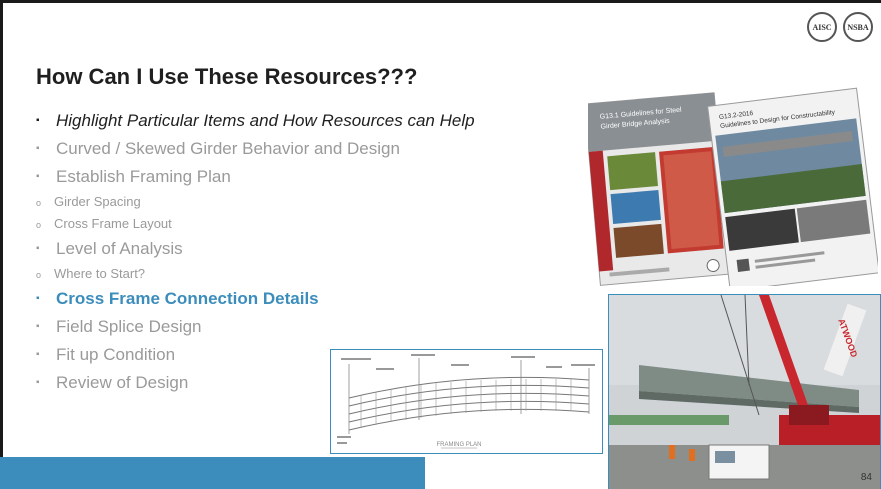  I want to click on bullet-field-splice: Field Splice Design, so click(255, 327).